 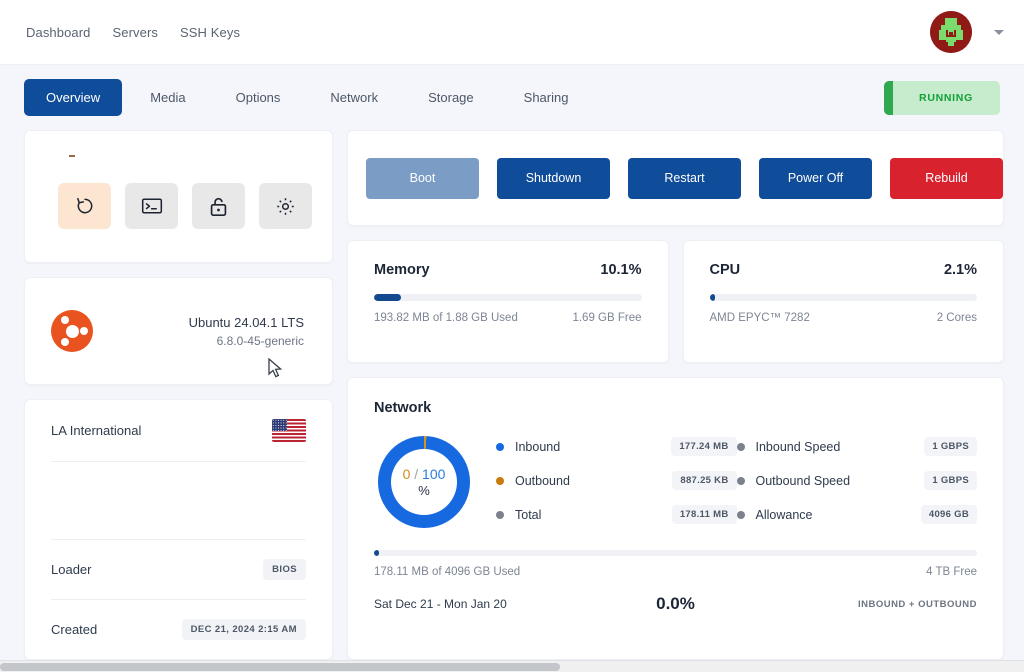 What do you see at coordinates (621, 270) in the screenshot?
I see `memory-percent: 10.1%` at bounding box center [621, 270].